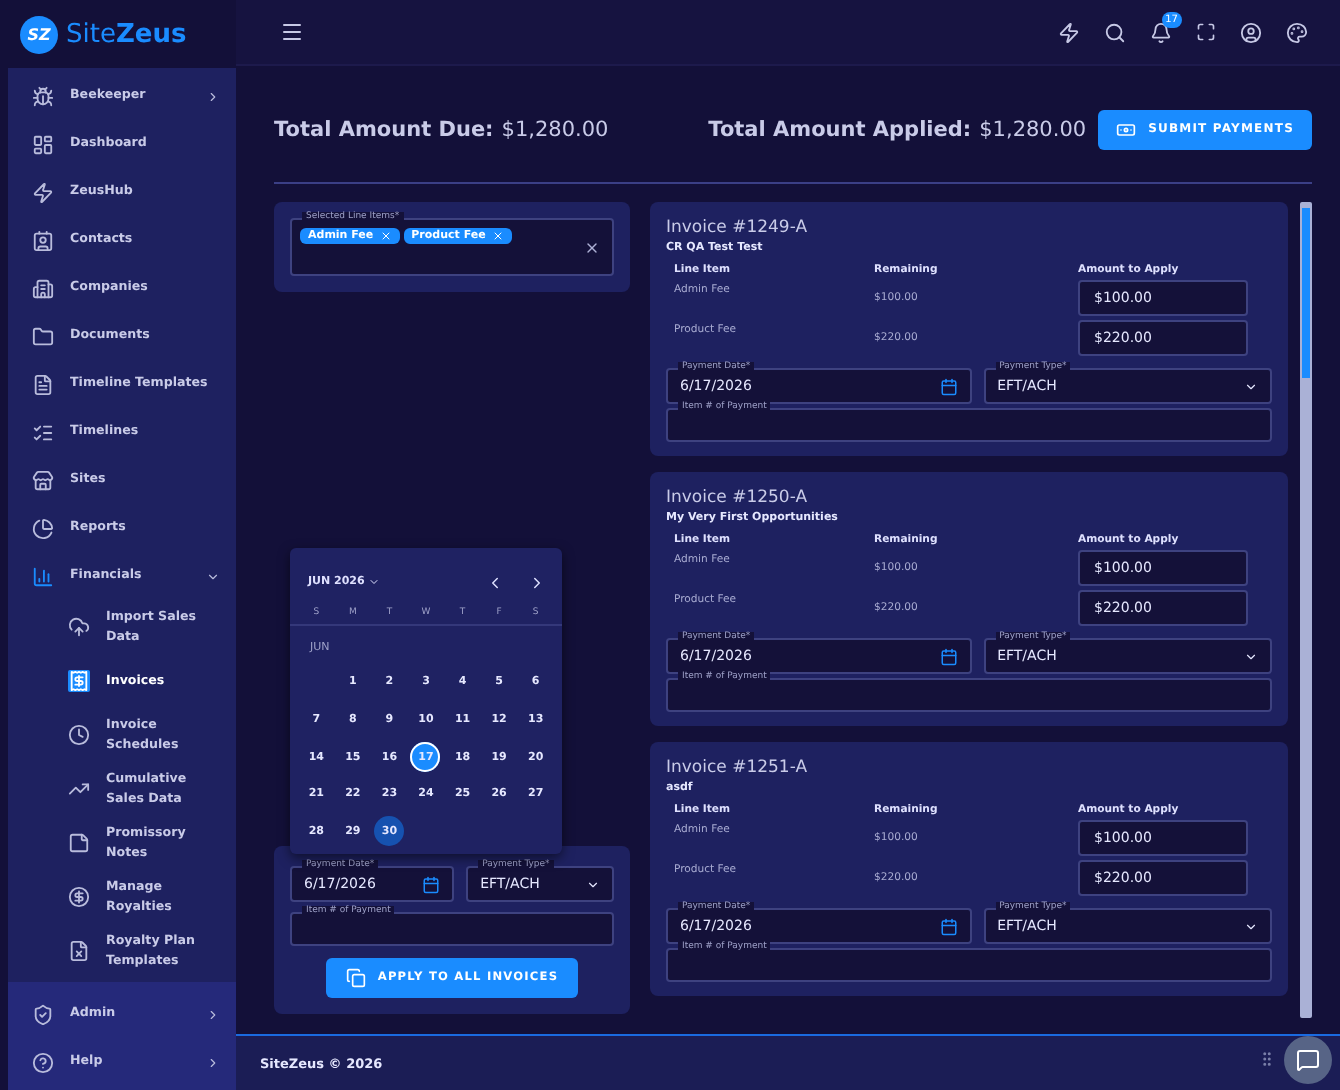 This screenshot has height=1090, width=1340. What do you see at coordinates (592, 247) in the screenshot?
I see `clear-icon` at bounding box center [592, 247].